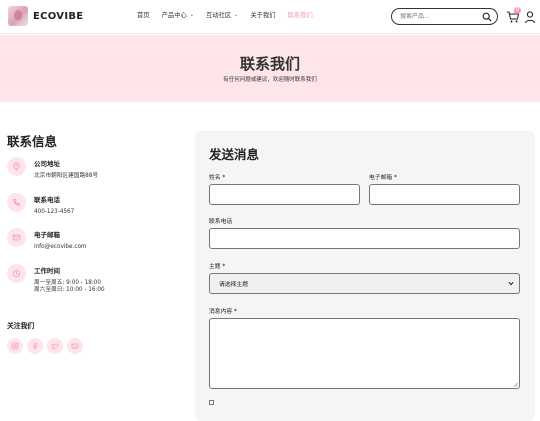 The width and height of the screenshot is (540, 421). I want to click on contact-info-title: 联系信息, so click(32, 141).